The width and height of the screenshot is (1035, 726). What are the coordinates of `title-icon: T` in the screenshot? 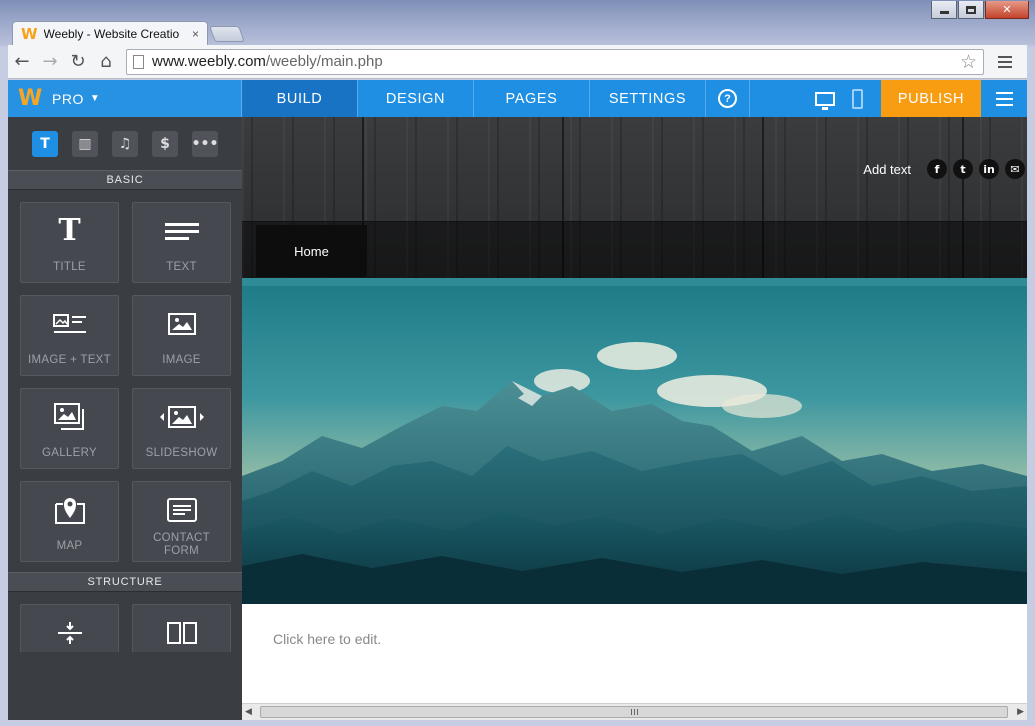 It's located at (69, 230).